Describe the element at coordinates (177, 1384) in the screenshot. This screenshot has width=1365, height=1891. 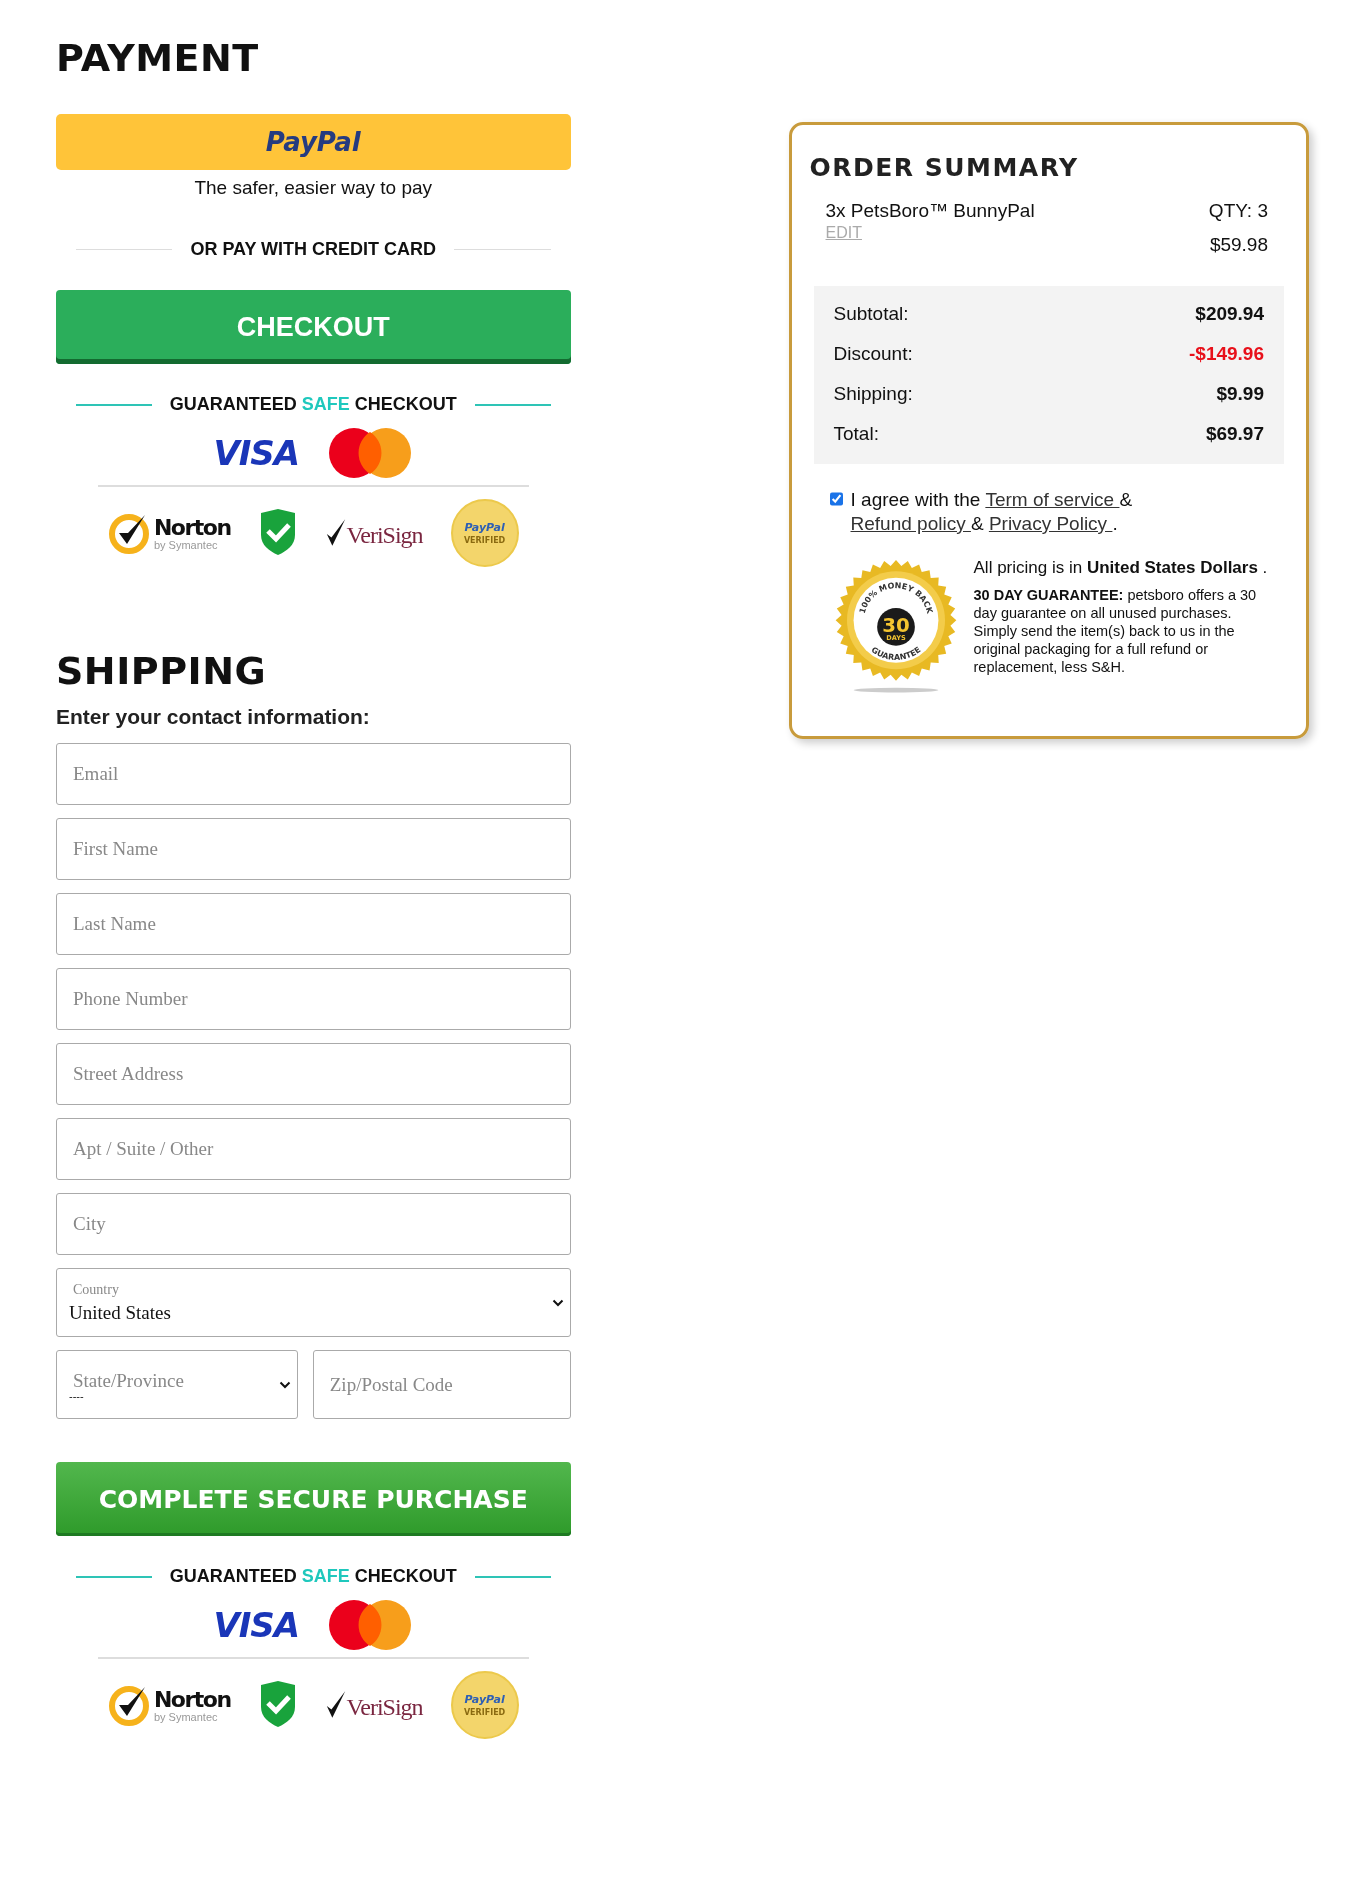
I see `state-select: State/Province ----` at that location.